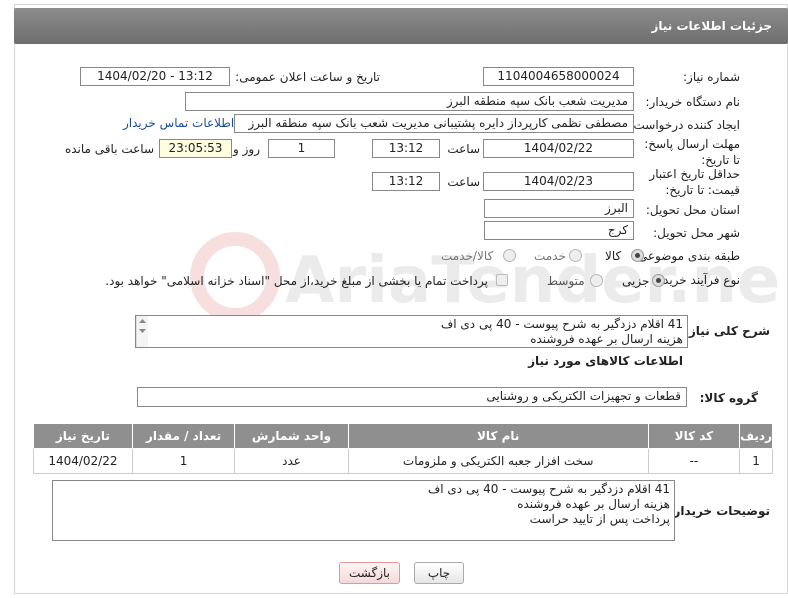 This screenshot has width=788, height=598. Describe the element at coordinates (498, 436) in the screenshot. I see `col-name: نام کالا` at that location.